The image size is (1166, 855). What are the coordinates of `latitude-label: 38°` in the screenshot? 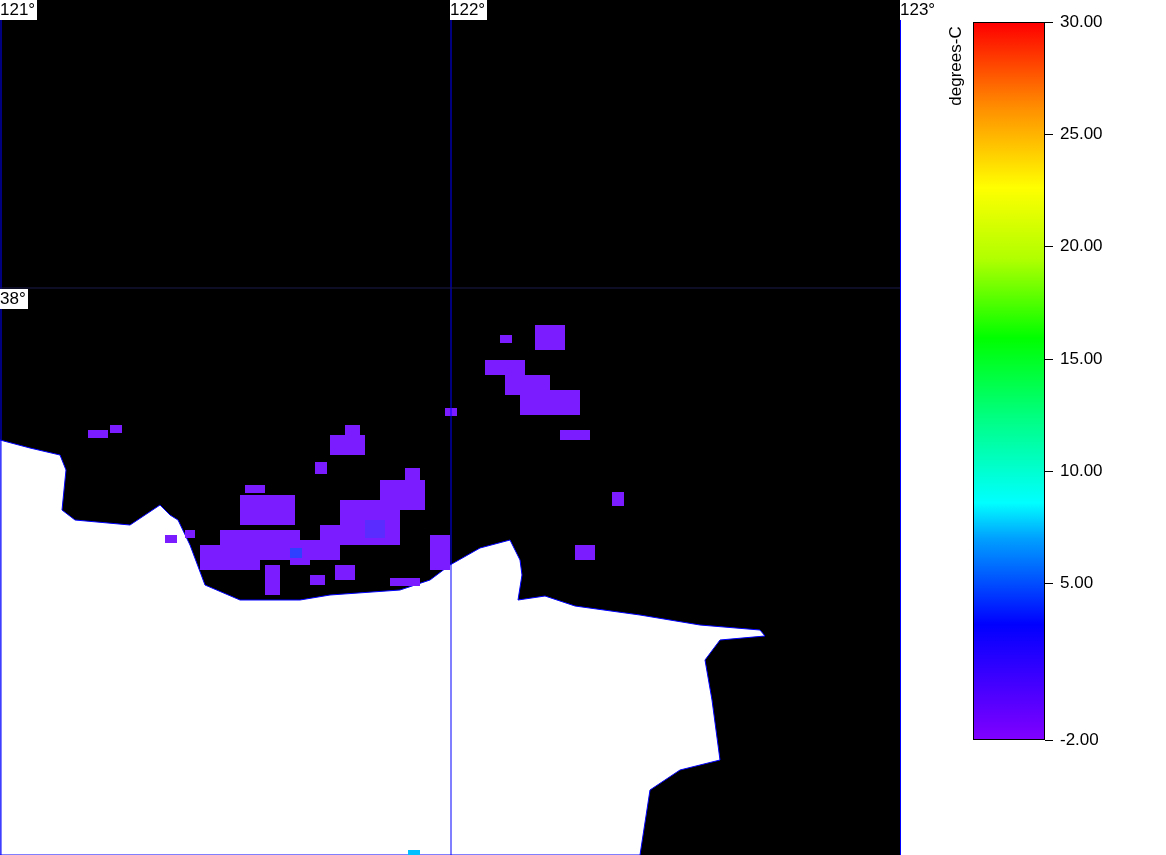 It's located at (14, 299).